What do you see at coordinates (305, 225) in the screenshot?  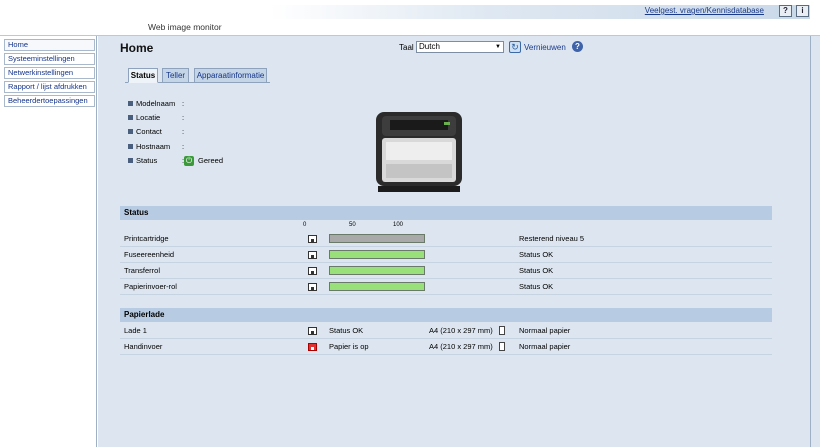 I see `scale-tick: 0` at bounding box center [305, 225].